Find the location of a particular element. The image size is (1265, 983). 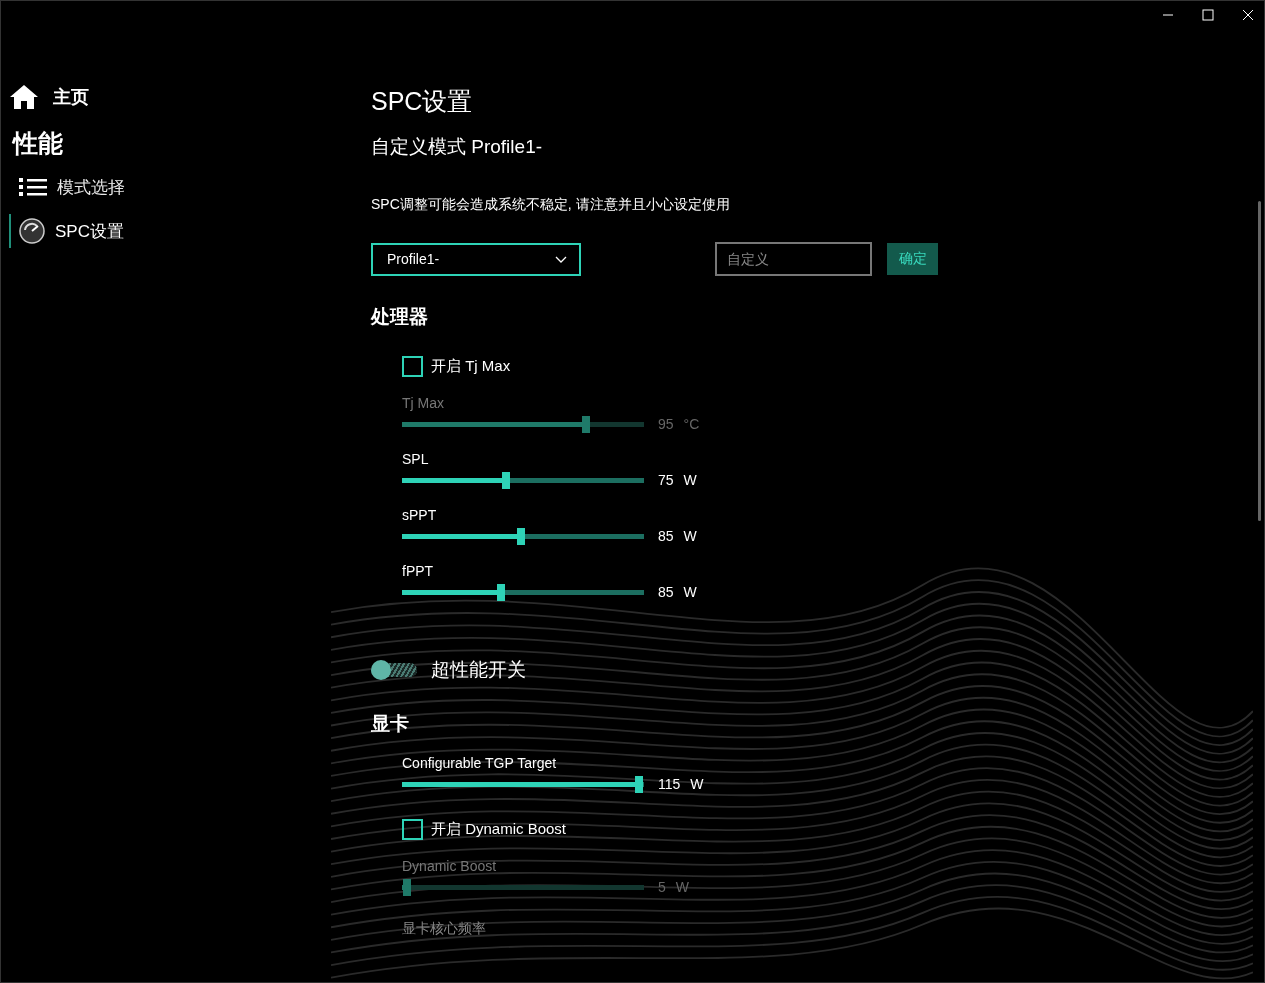

setting-label: 显卡核心频率 is located at coordinates (444, 929).